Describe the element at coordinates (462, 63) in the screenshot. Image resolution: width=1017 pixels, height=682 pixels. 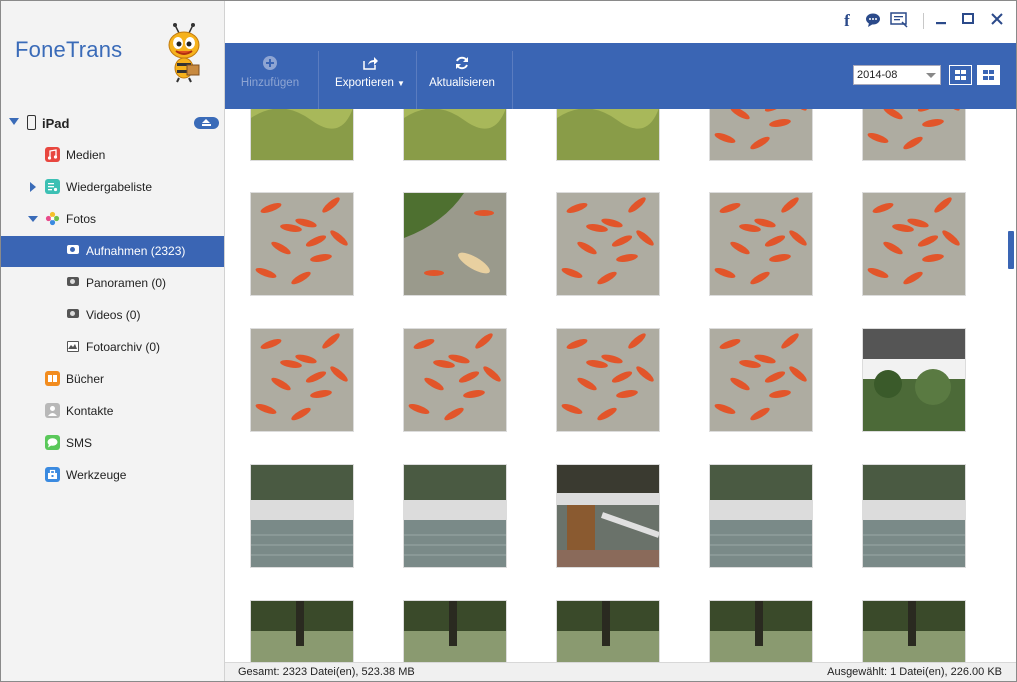
I see `refresh-icon` at that location.